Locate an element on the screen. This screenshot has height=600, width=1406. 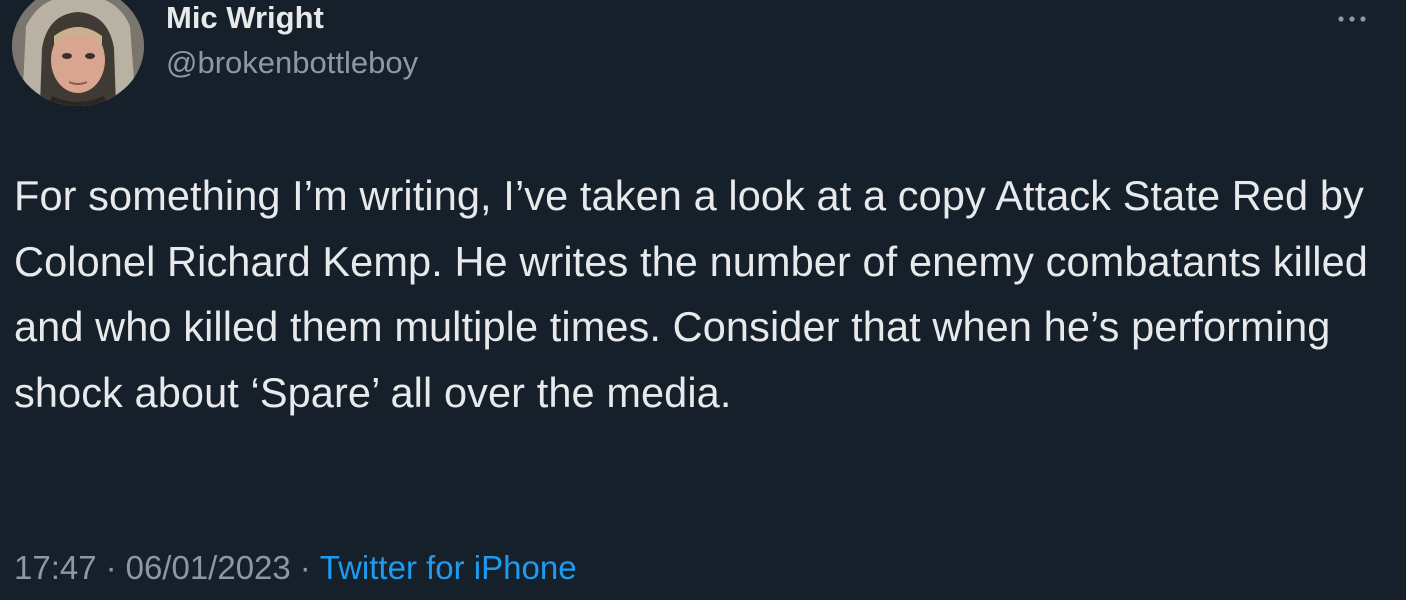
tweet-date: 06/01/2023 is located at coordinates (208, 567).